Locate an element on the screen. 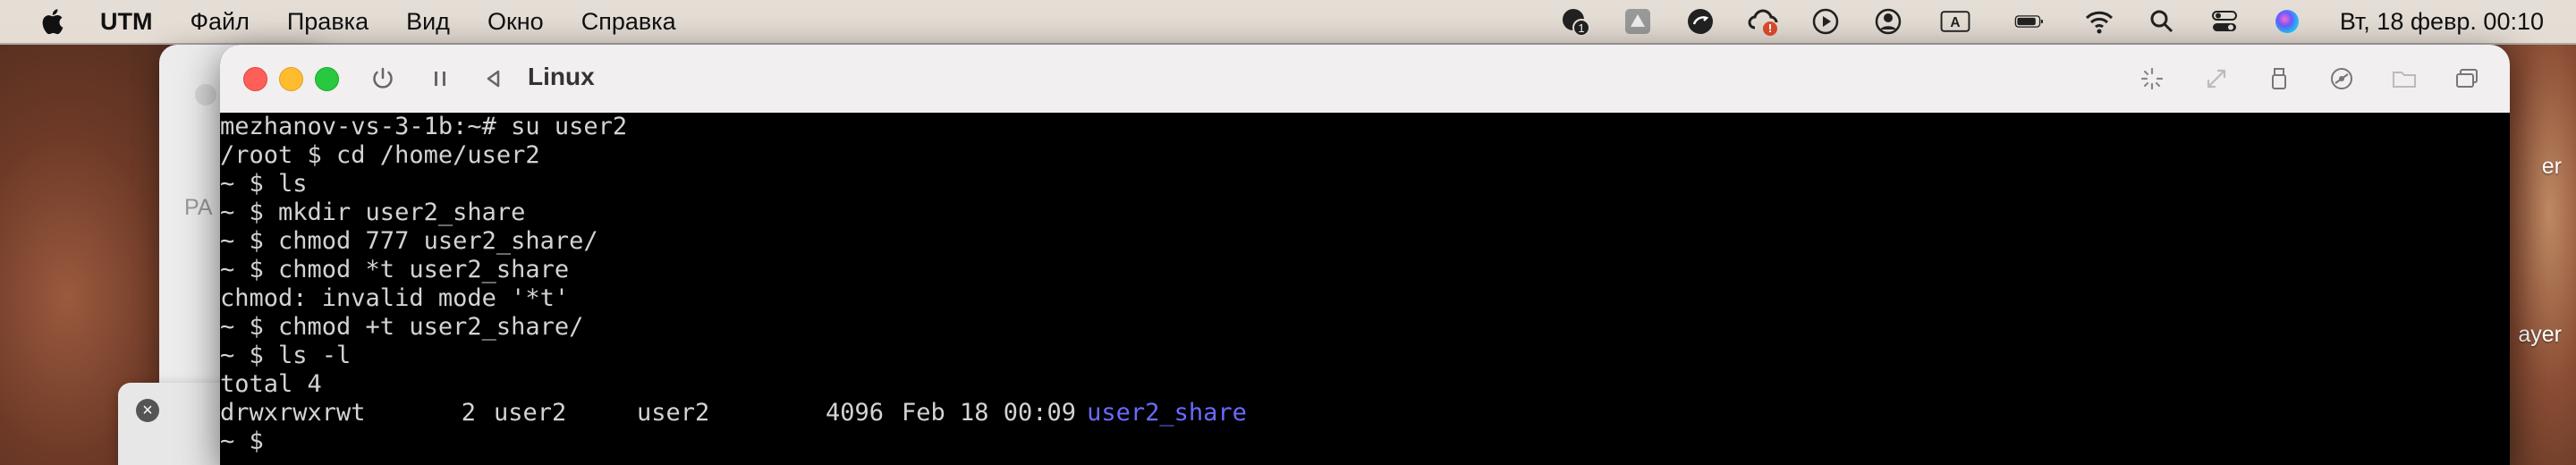  drive-icon is located at coordinates (2342, 79).